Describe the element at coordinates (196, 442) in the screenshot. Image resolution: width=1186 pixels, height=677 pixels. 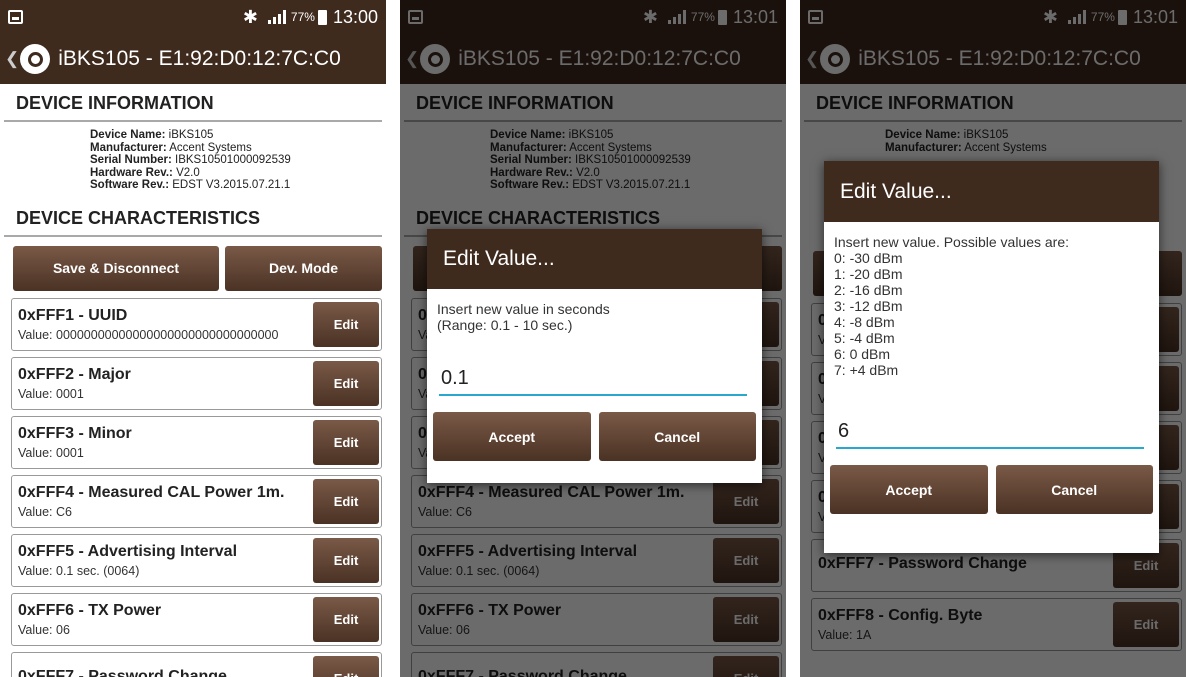
I see `characteristic-row: 0xFFF3 - MinorValue: 0001Edit` at that location.